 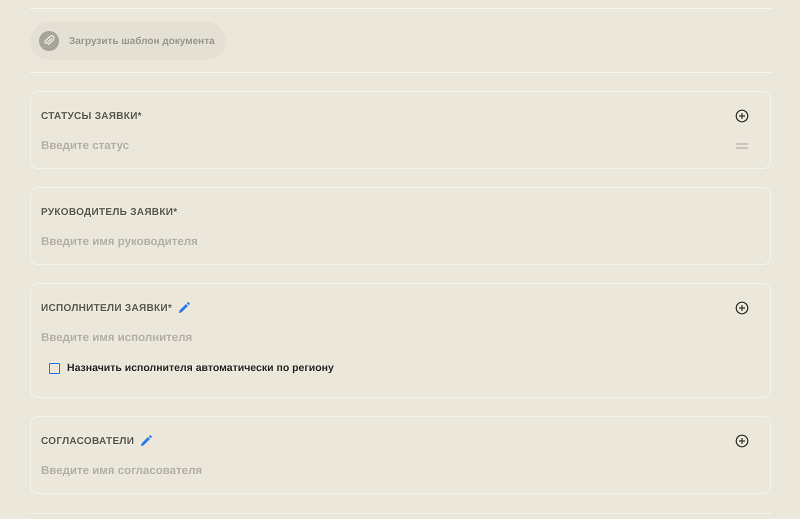 I want to click on section-title: ИСПОЛНИТЕЛИ ЗАЯВКИ*, so click(x=106, y=308).